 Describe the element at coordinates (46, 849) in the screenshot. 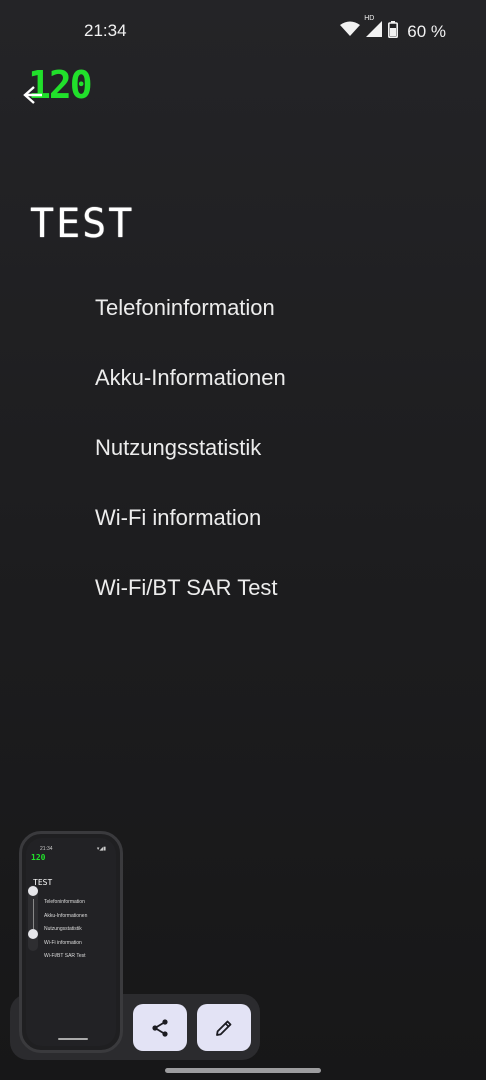

I see `thumbnail-time: 21:34` at that location.